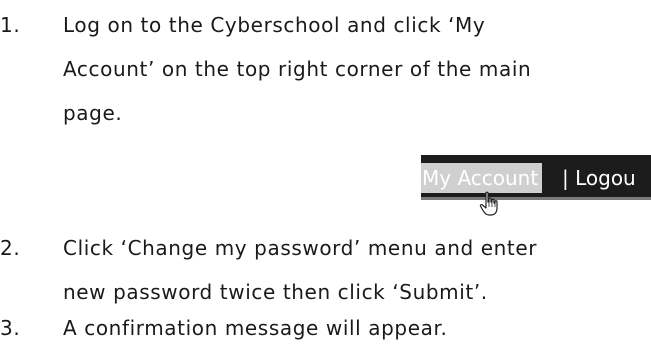 This screenshot has width=651, height=358. What do you see at coordinates (536, 198) in the screenshot?
I see `menu-bar-bottom-border` at bounding box center [536, 198].